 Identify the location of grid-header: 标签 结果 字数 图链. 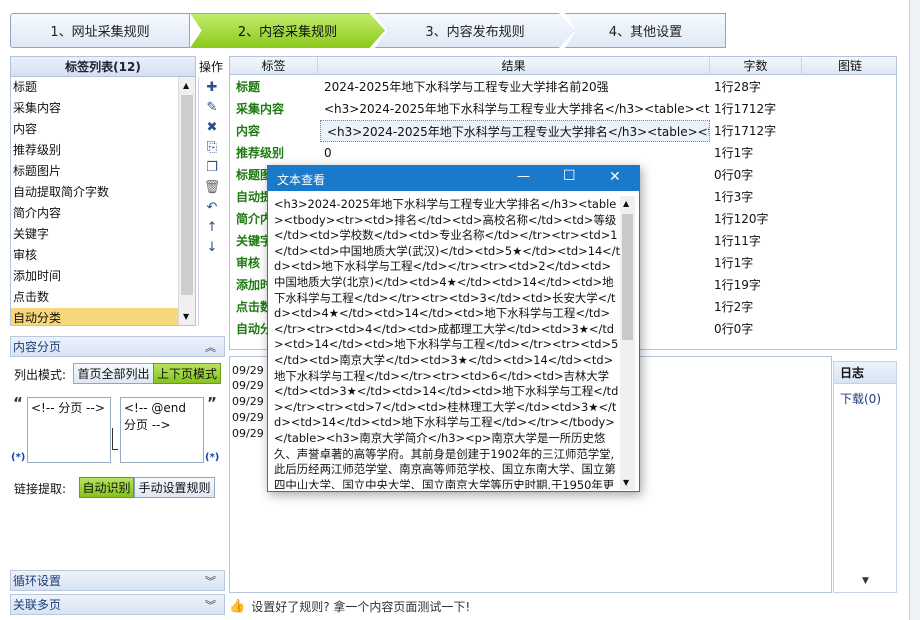
(563, 66).